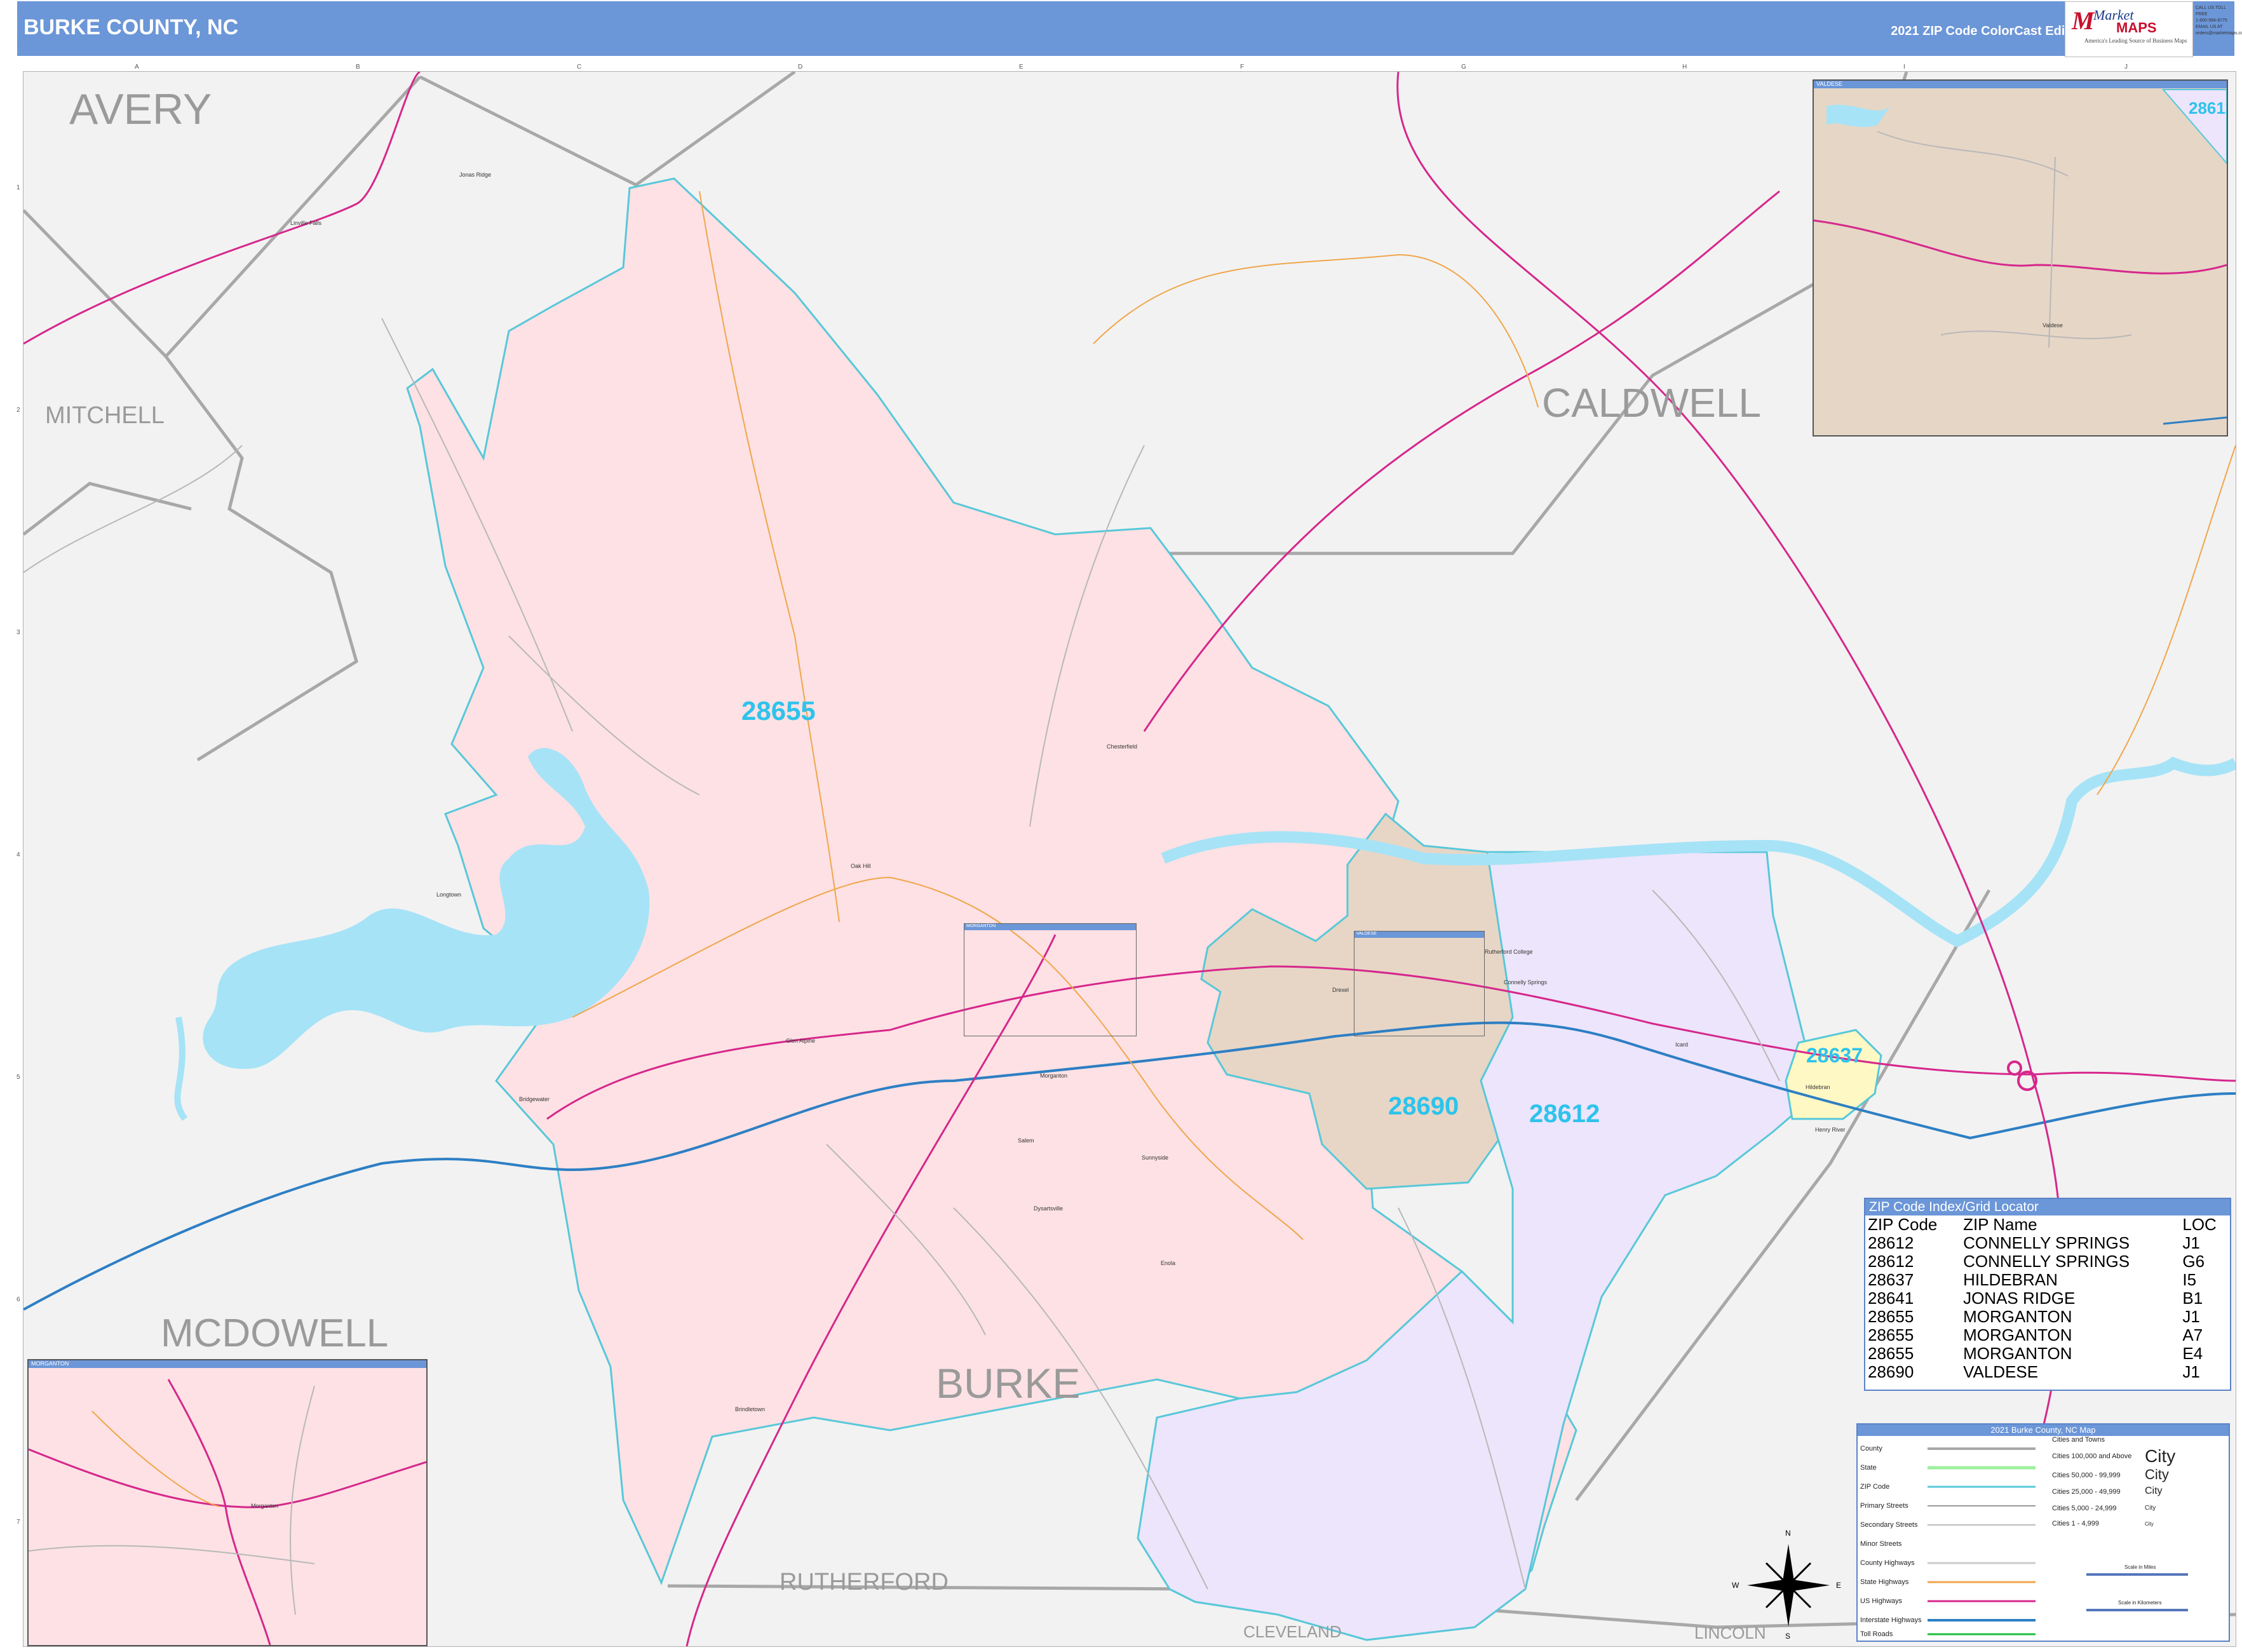  Describe the element at coordinates (800, 67) in the screenshot. I see `grid-col-label: D` at that location.